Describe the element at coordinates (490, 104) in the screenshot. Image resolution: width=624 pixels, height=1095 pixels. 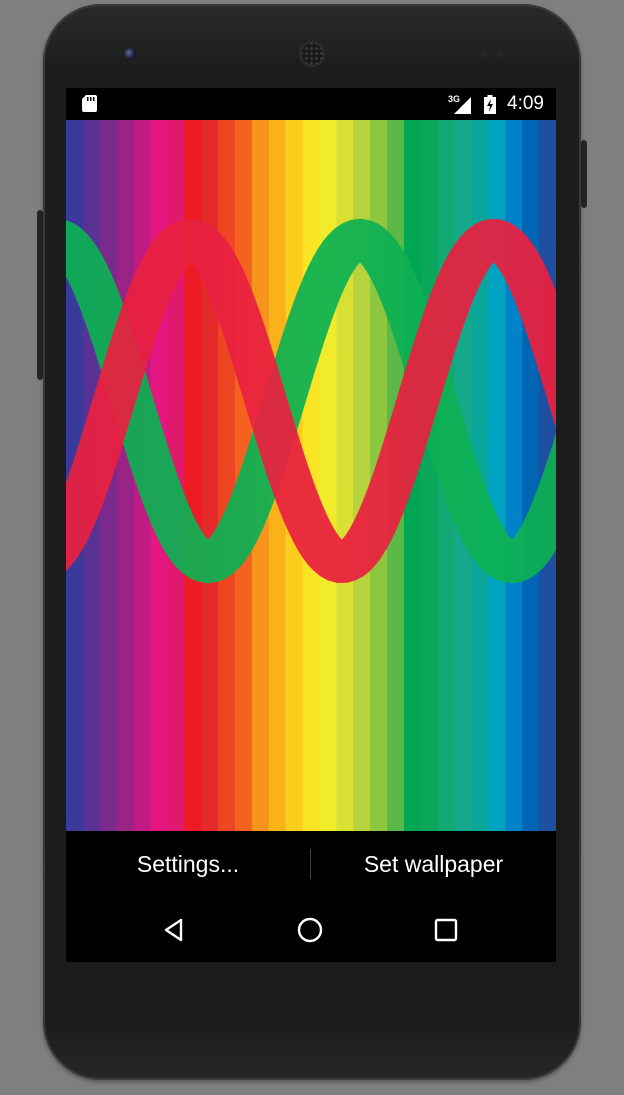
I see `battery-charging-icon` at that location.